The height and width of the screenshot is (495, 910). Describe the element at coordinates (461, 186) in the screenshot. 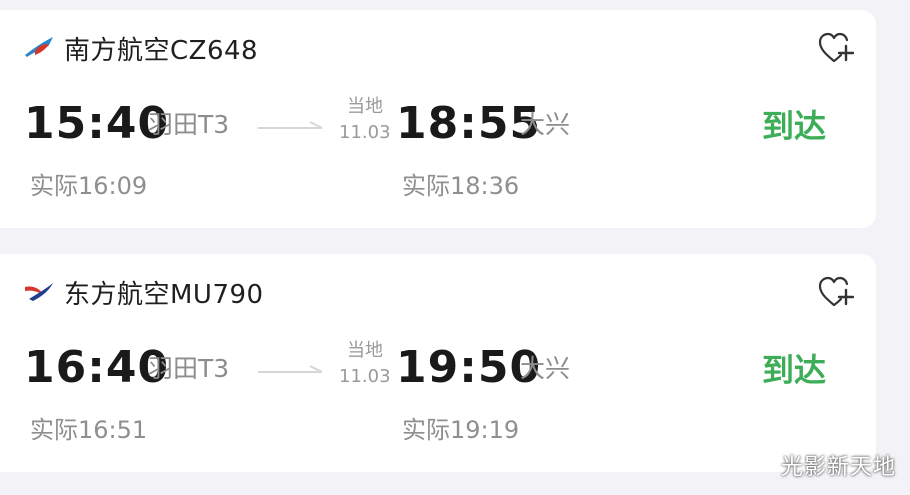

I see `actual-arrival: 实际18:36` at that location.